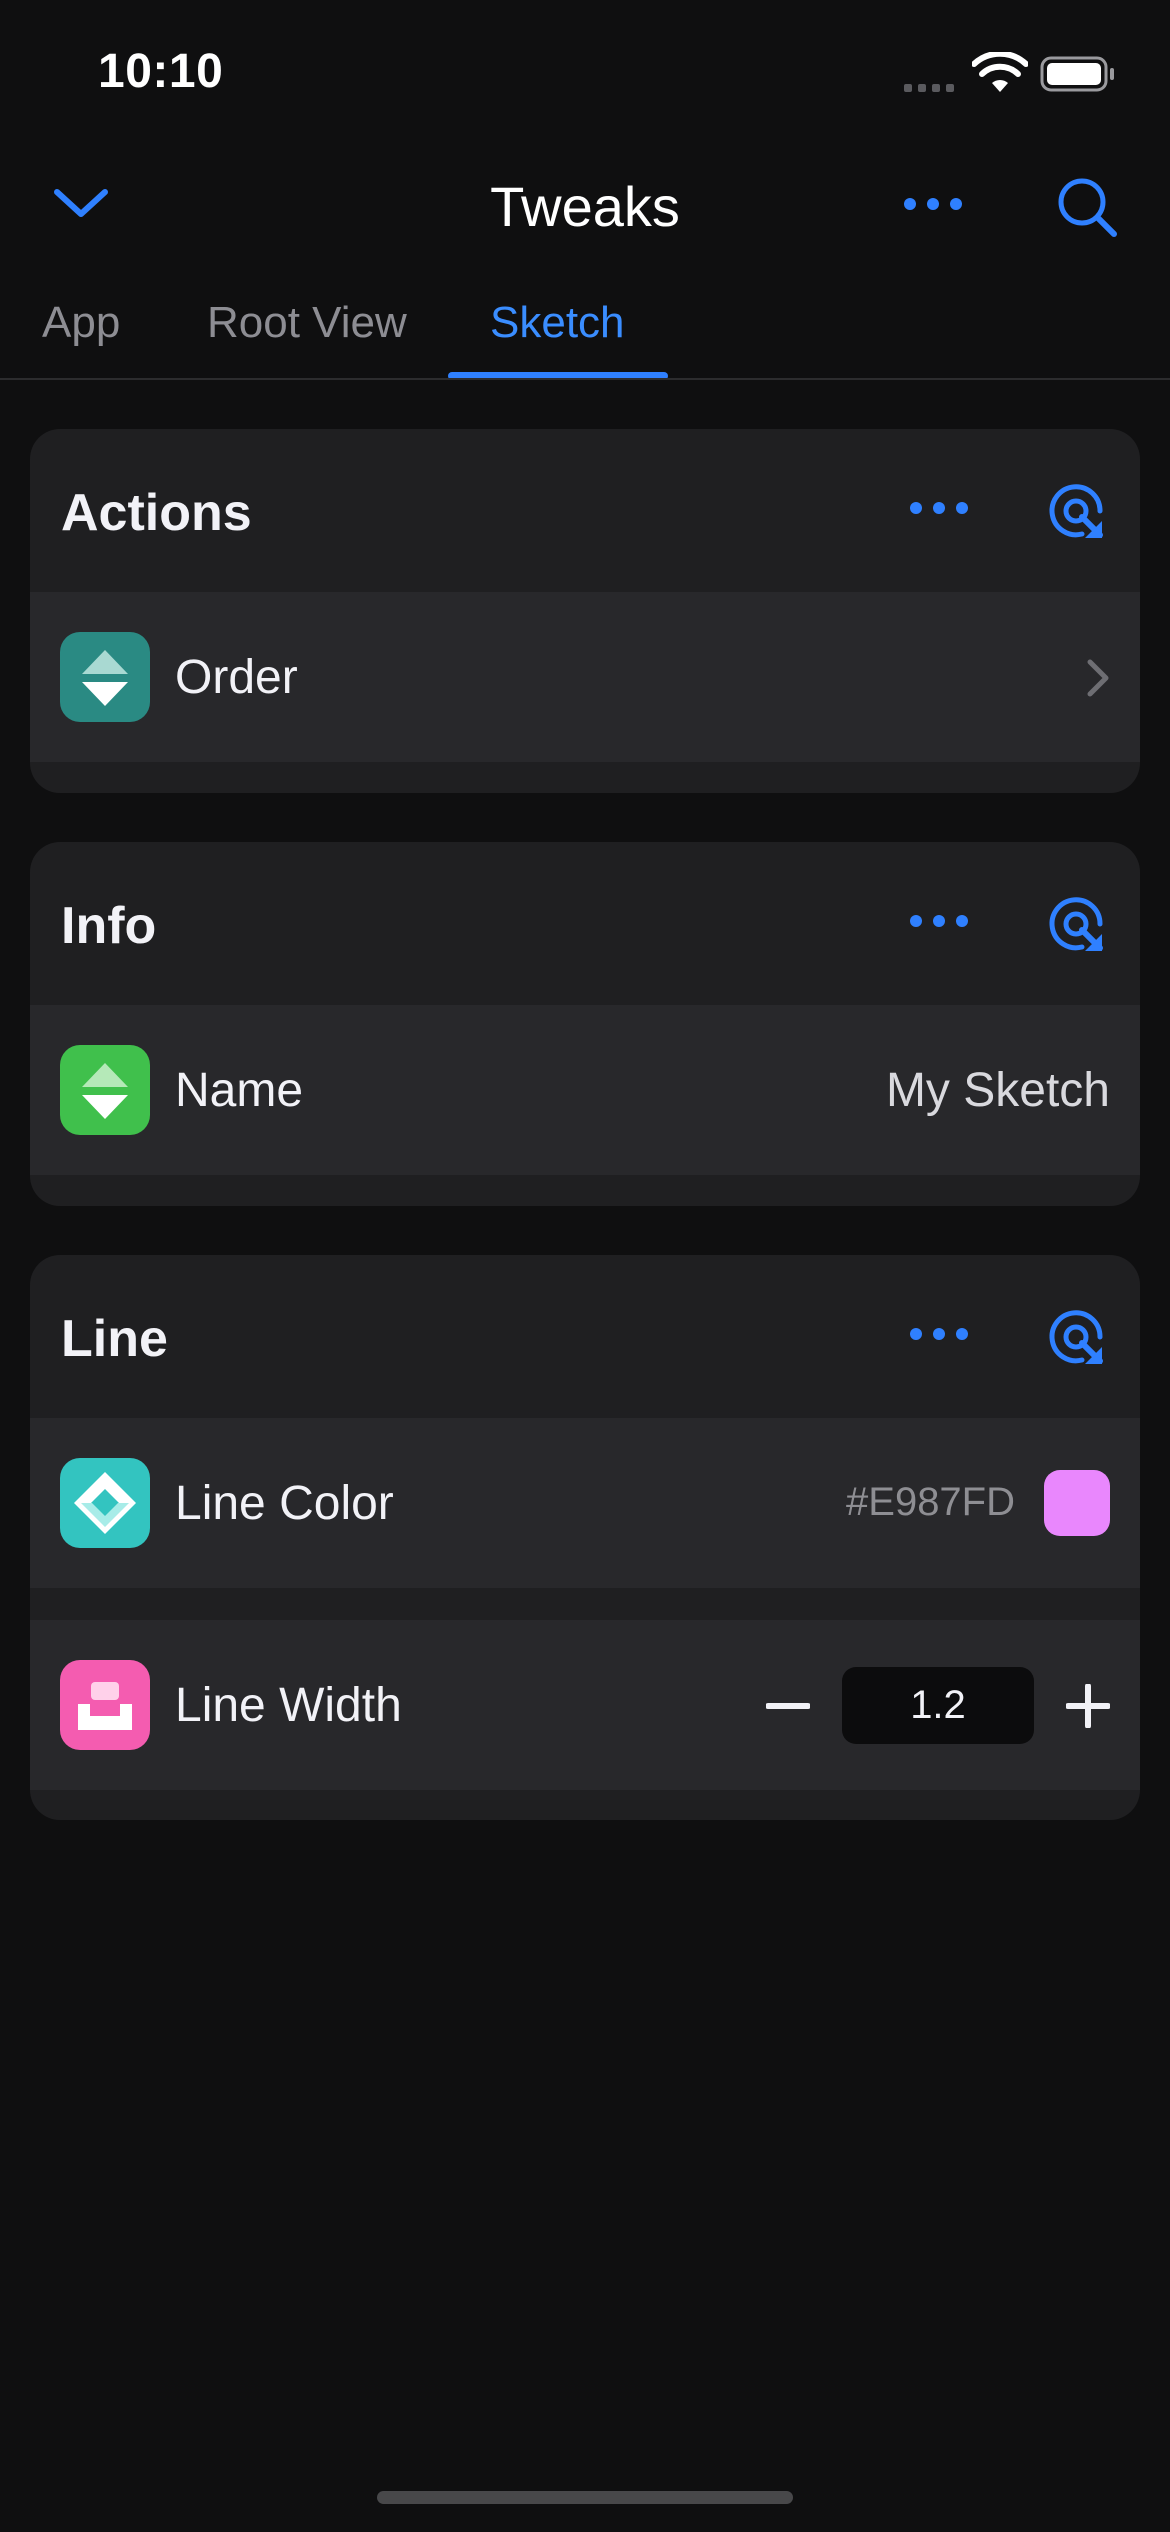 The height and width of the screenshot is (2532, 1170). Describe the element at coordinates (1088, 1708) in the screenshot. I see `increment-button` at that location.